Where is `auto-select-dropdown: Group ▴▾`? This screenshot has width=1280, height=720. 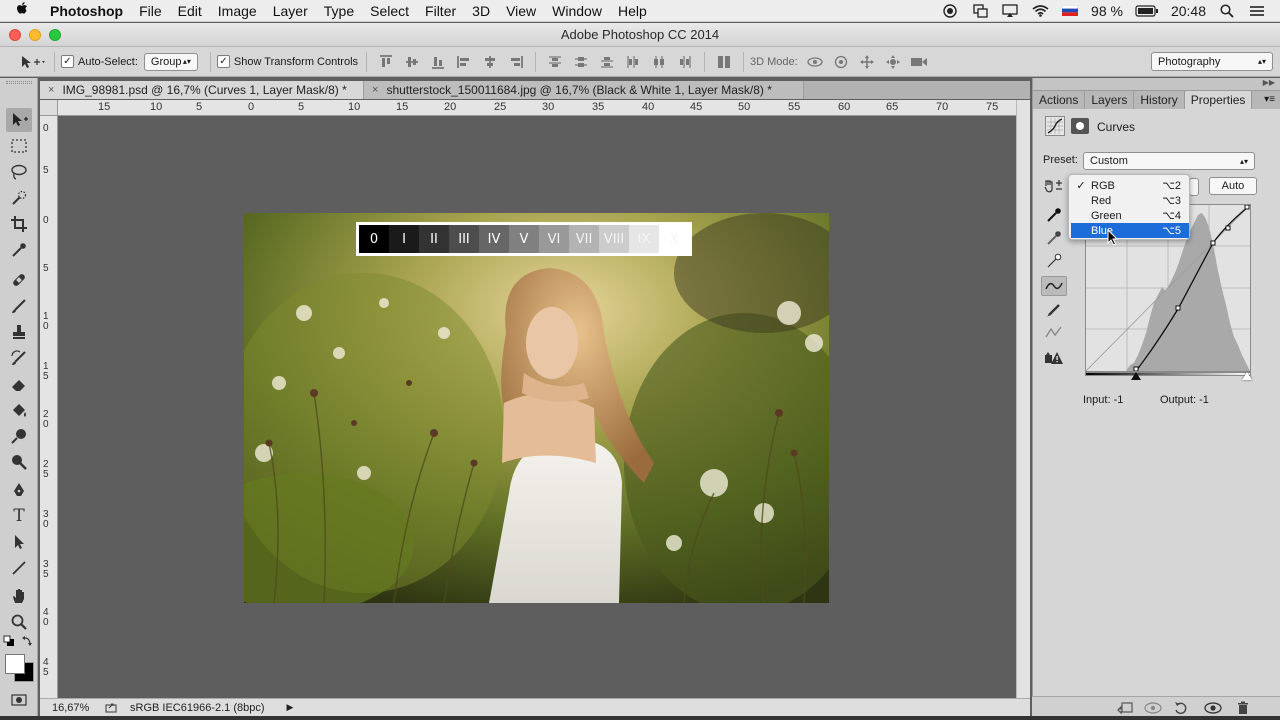
auto-select-dropdown: Group ▴▾ is located at coordinates (170, 61).